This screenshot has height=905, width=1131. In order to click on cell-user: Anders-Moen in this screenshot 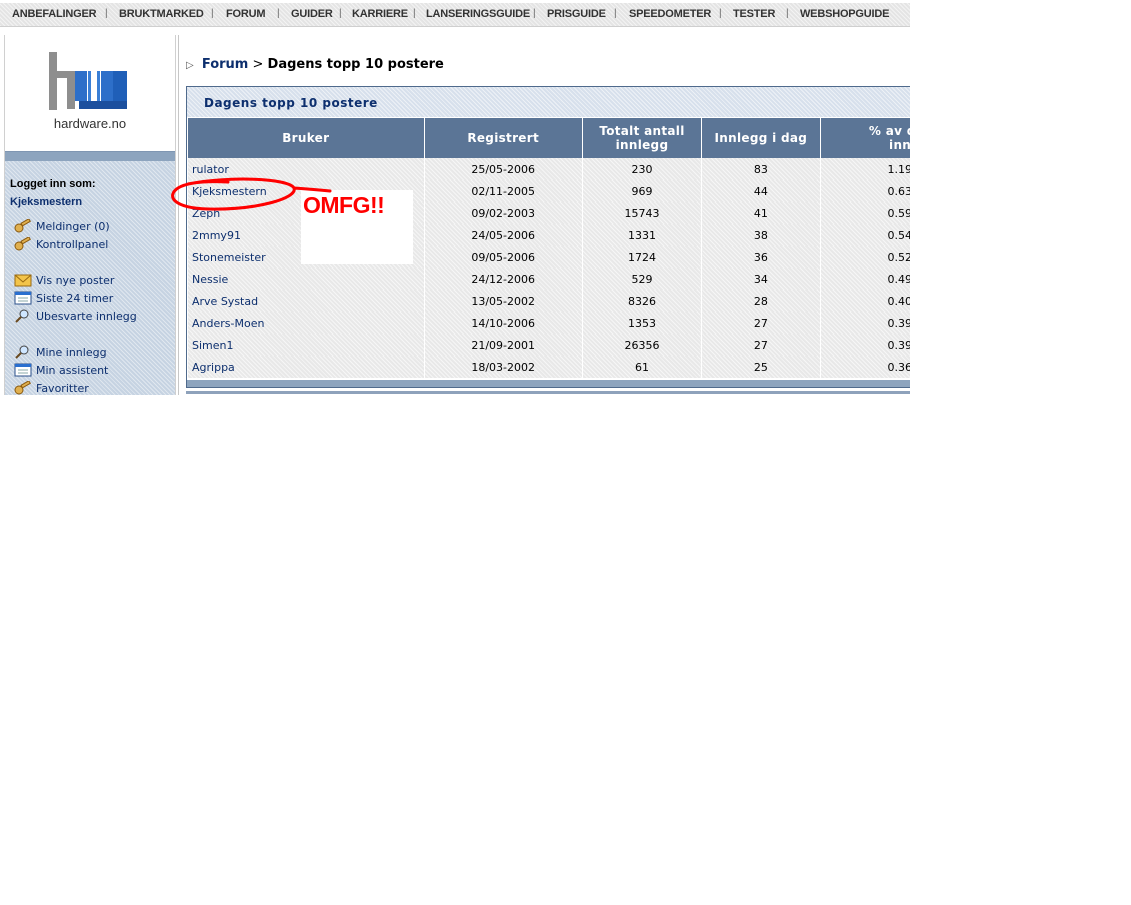, I will do `click(306, 323)`.